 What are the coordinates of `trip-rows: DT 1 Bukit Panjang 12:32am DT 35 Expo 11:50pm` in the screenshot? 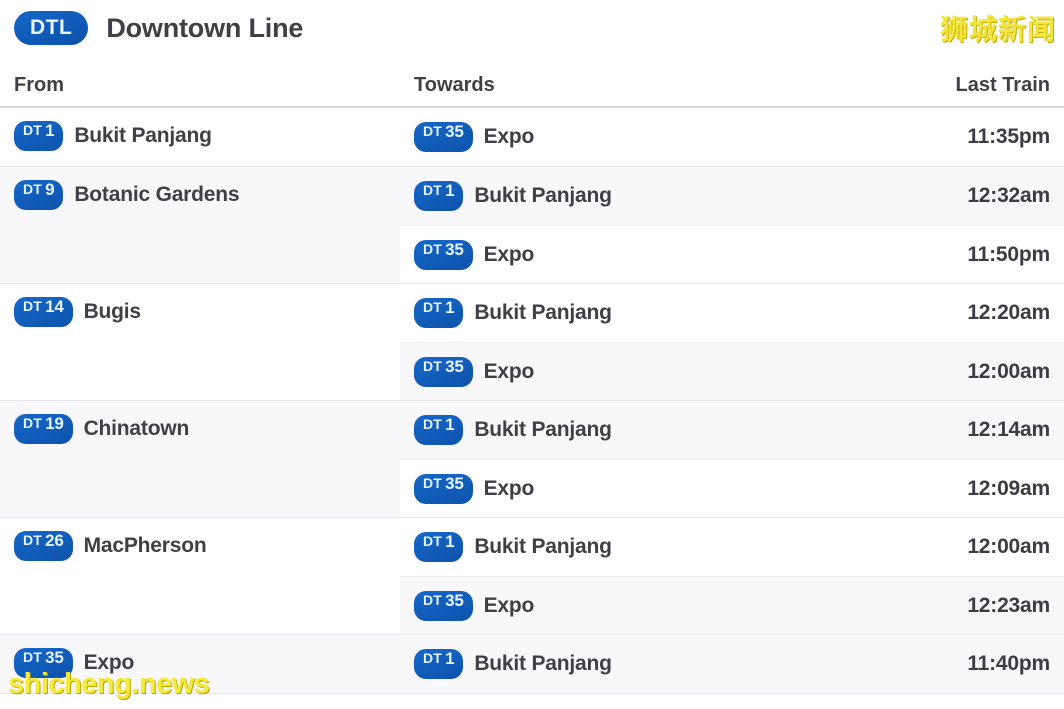 It's located at (732, 225).